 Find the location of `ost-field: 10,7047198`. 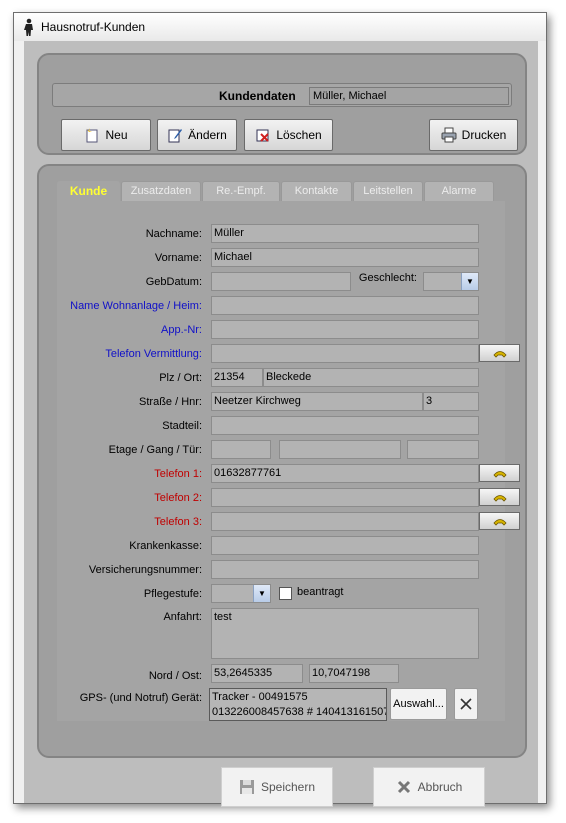

ost-field: 10,7047198 is located at coordinates (354, 673).